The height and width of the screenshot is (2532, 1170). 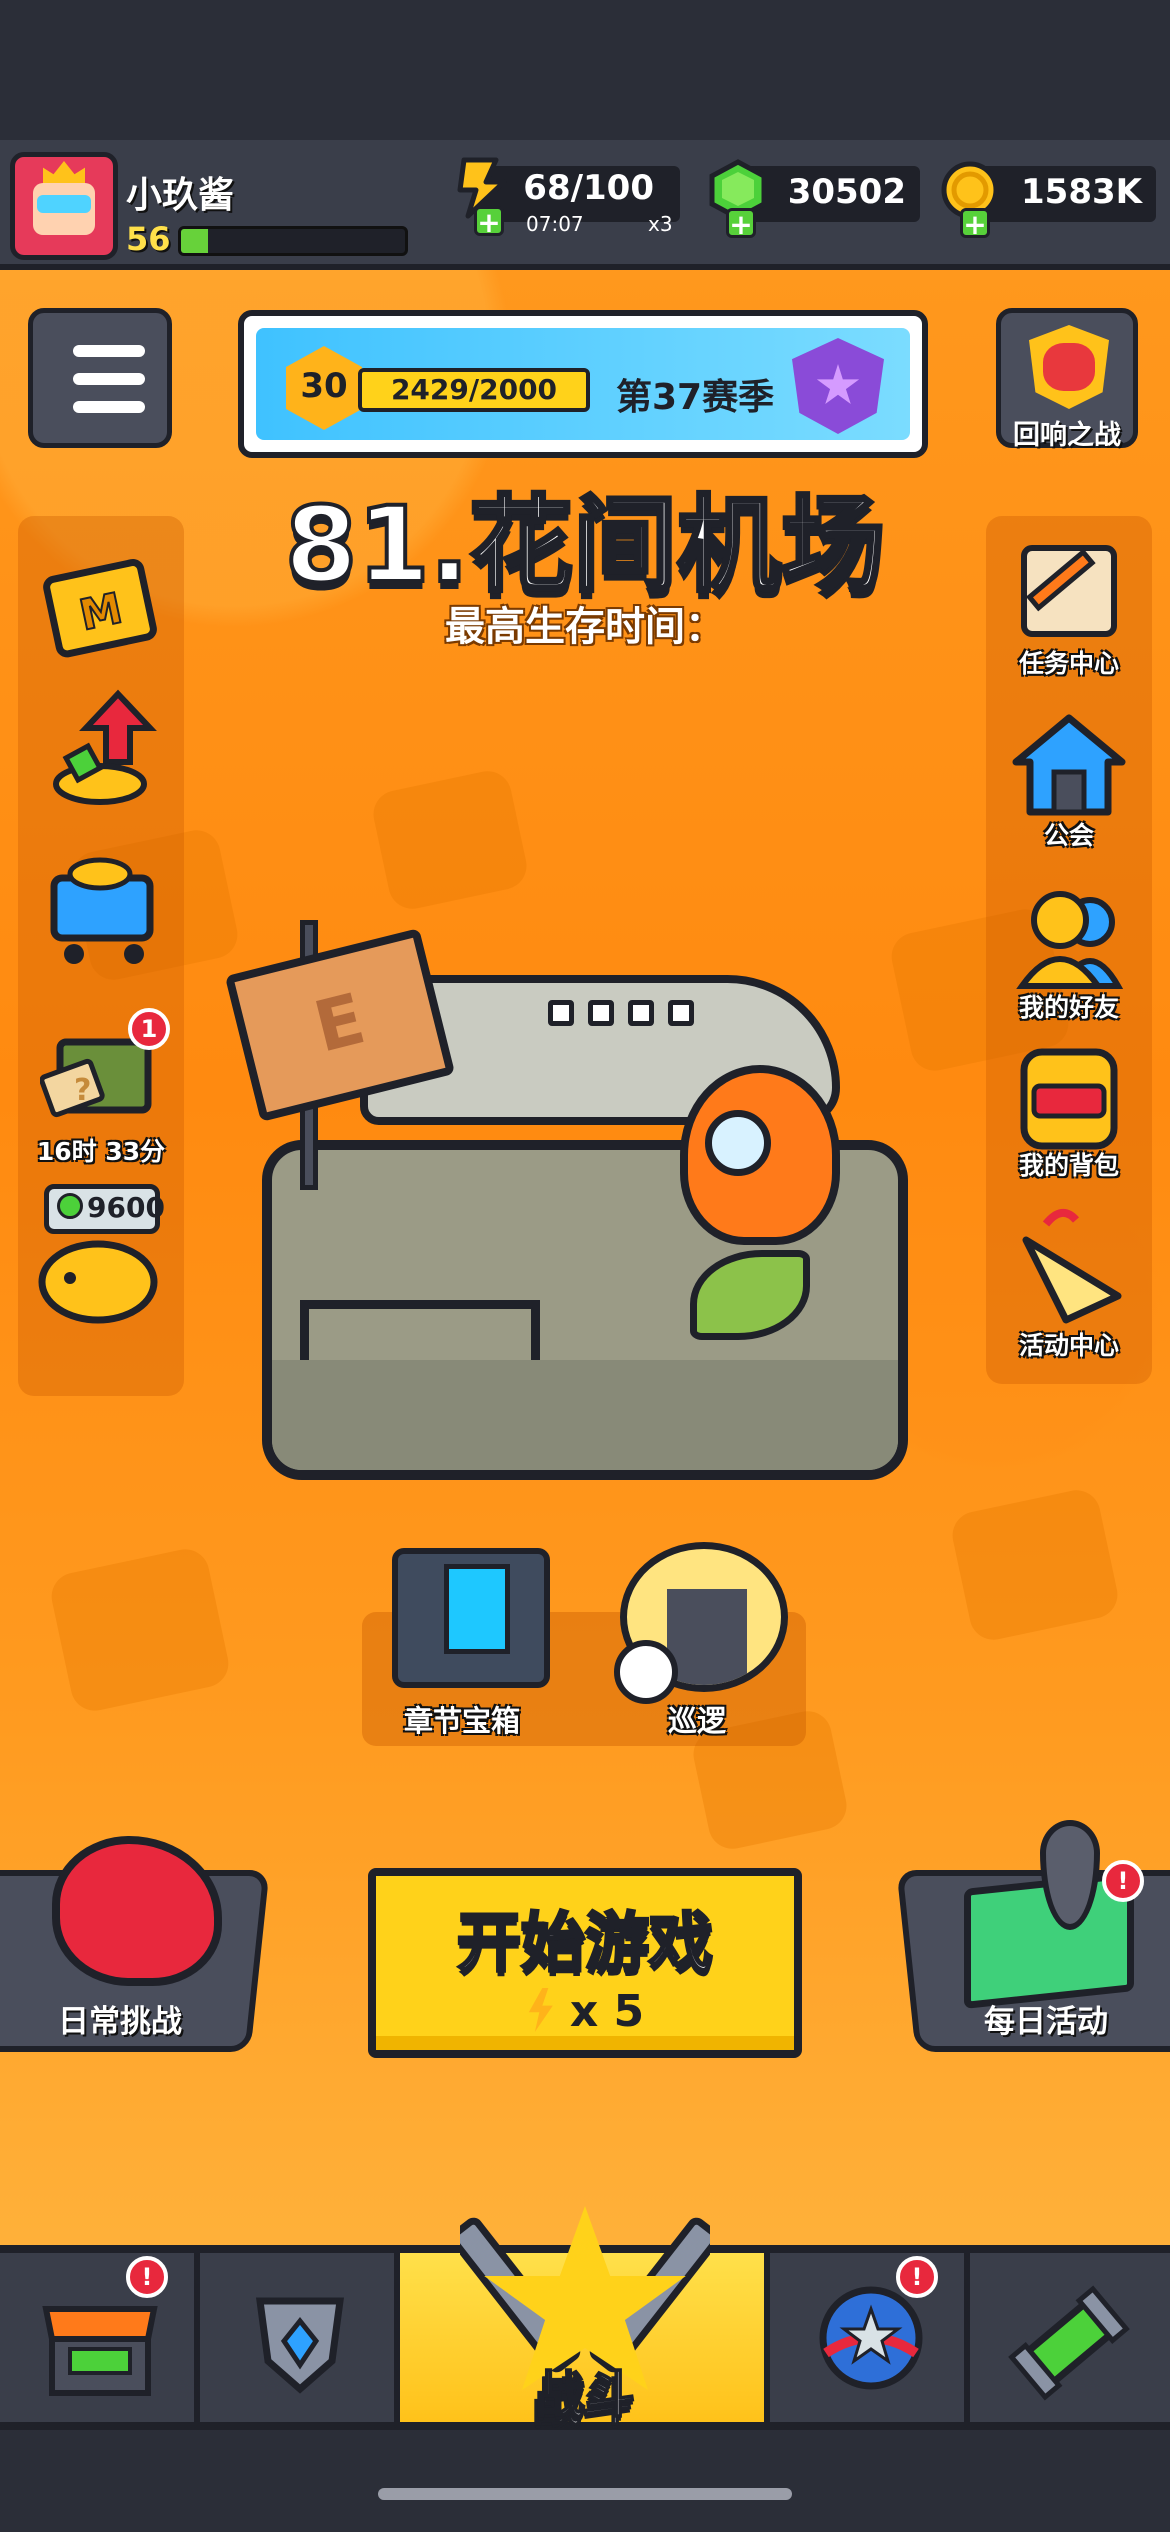 I want to click on quest-center-button: 任务中心, so click(x=1069, y=611).